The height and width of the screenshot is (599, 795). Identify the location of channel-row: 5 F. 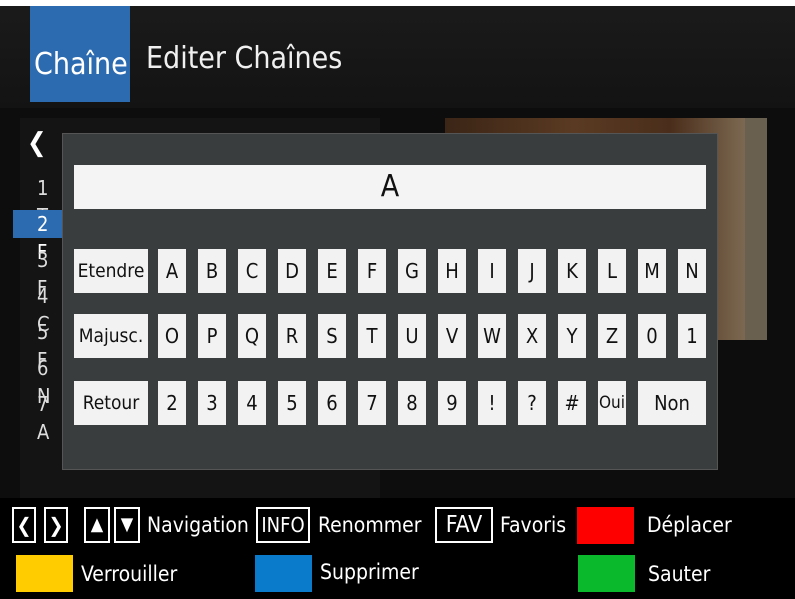
(38, 345).